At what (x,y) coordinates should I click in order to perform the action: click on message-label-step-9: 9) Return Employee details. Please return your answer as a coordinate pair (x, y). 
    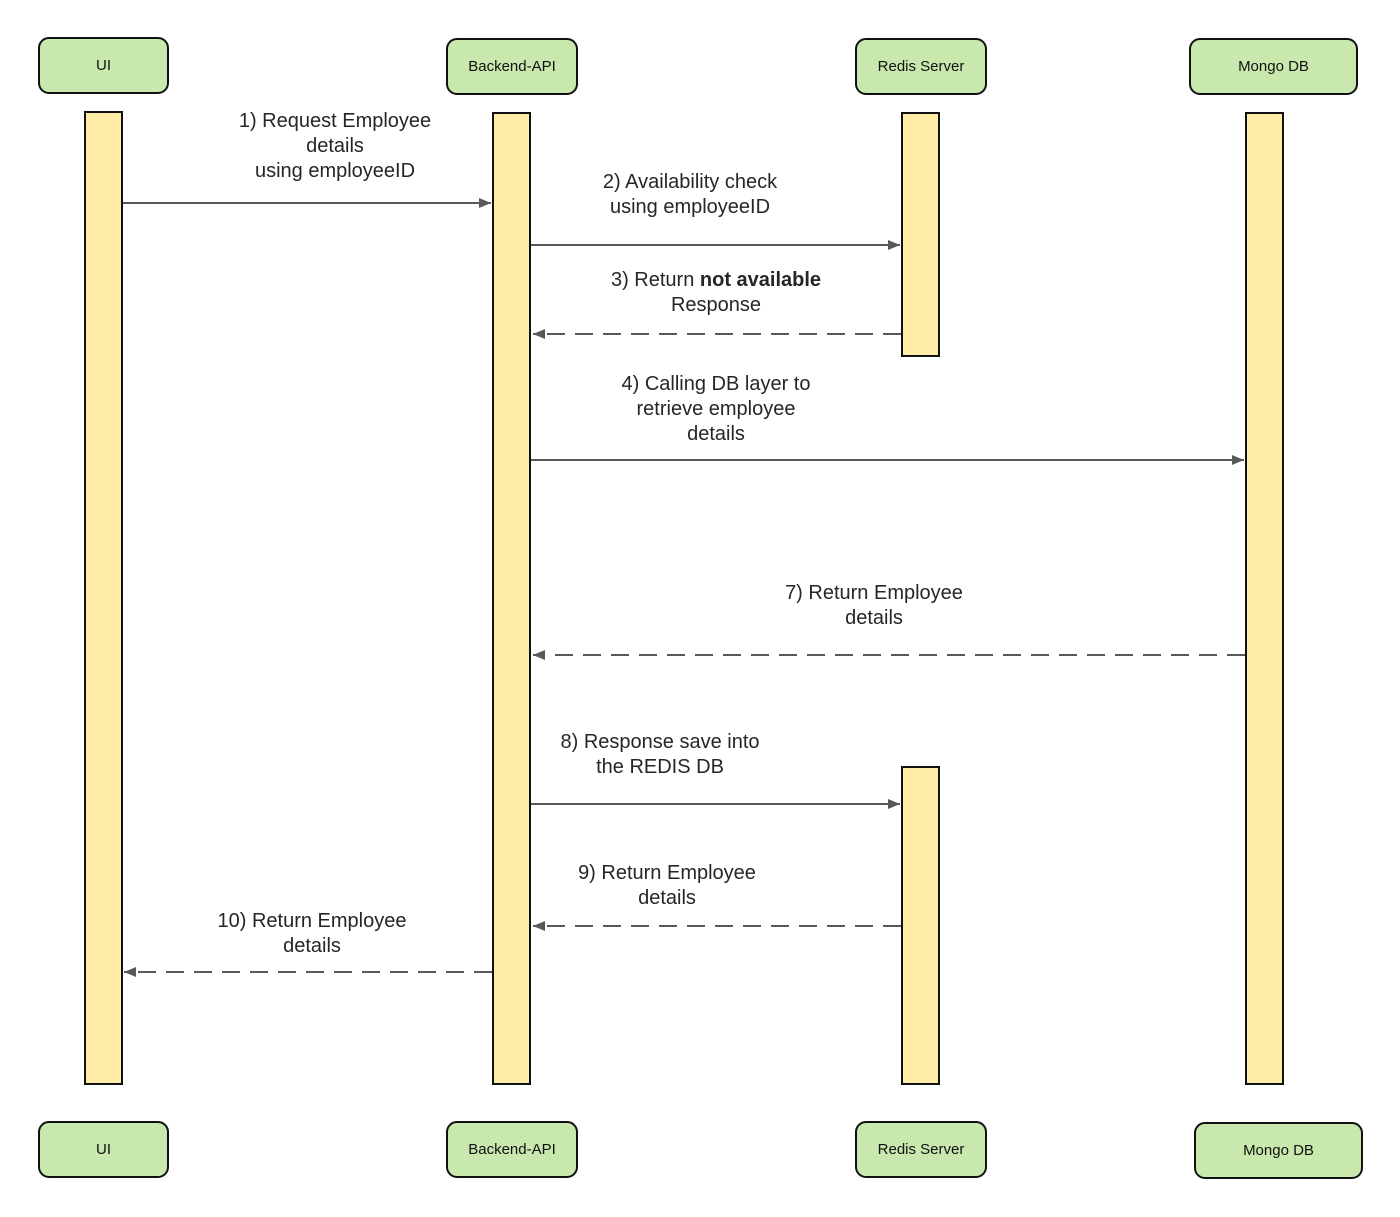
    Looking at the image, I should click on (667, 886).